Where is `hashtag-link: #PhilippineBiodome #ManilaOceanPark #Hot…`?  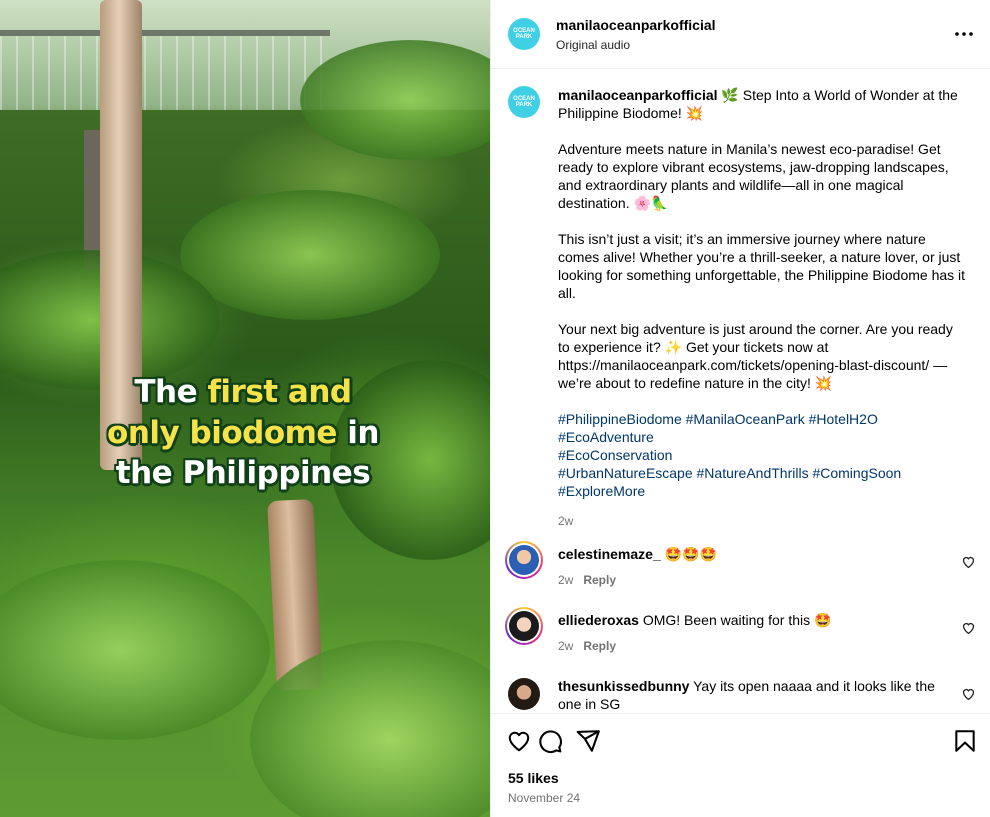
hashtag-link: #PhilippineBiodome #ManilaOceanPark #Hot… is located at coordinates (718, 419).